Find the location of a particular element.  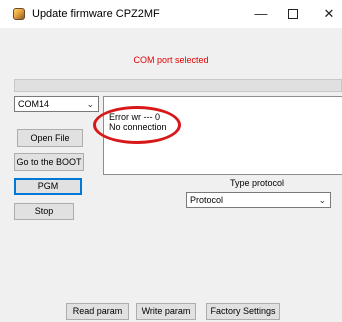

protocol-select: Protocol ⌄ is located at coordinates (258, 200).